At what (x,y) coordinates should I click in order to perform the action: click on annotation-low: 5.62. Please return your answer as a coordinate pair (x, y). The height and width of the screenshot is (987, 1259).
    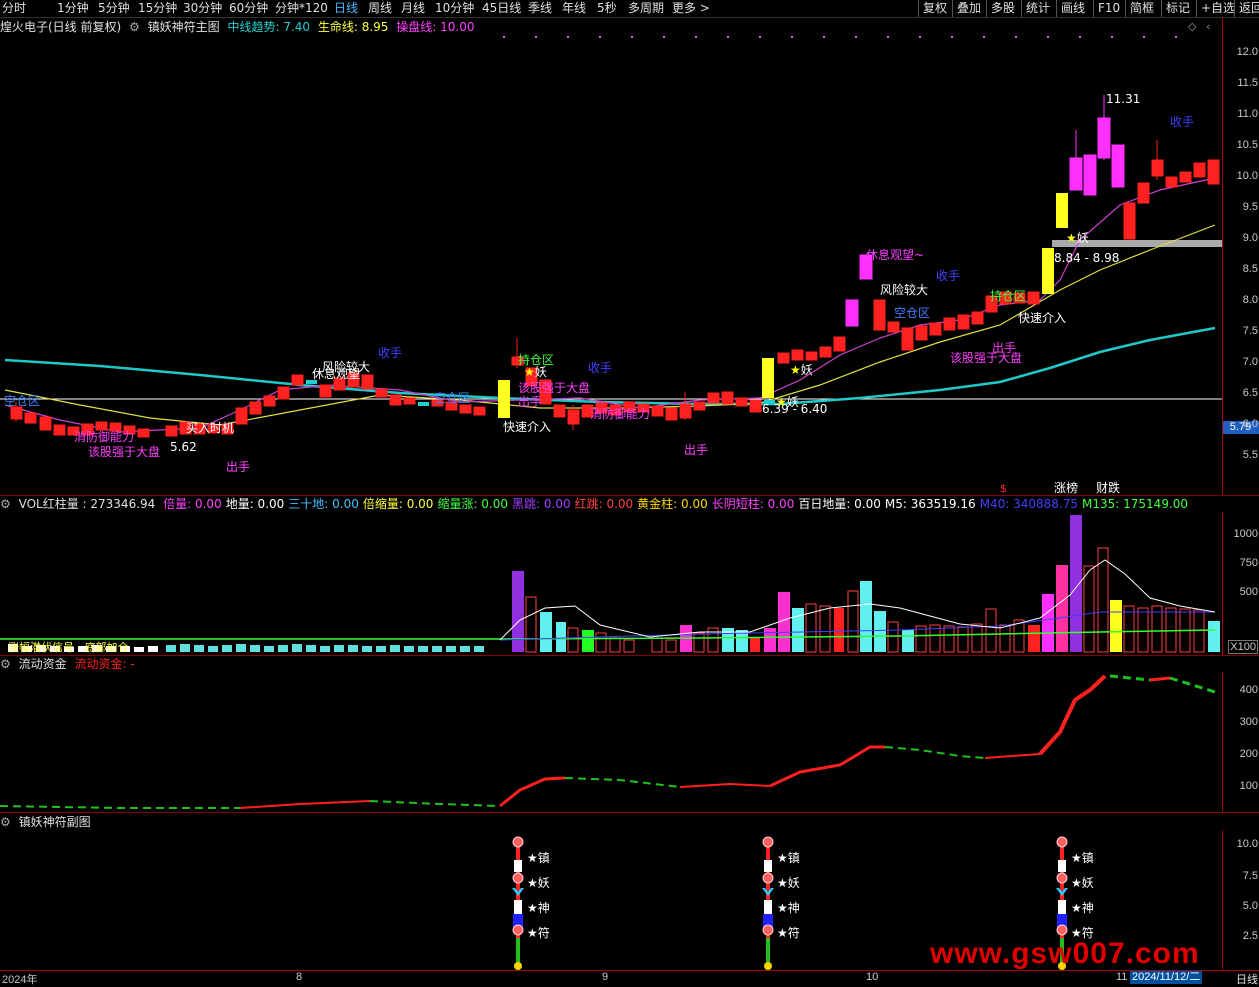
    Looking at the image, I should click on (183, 447).